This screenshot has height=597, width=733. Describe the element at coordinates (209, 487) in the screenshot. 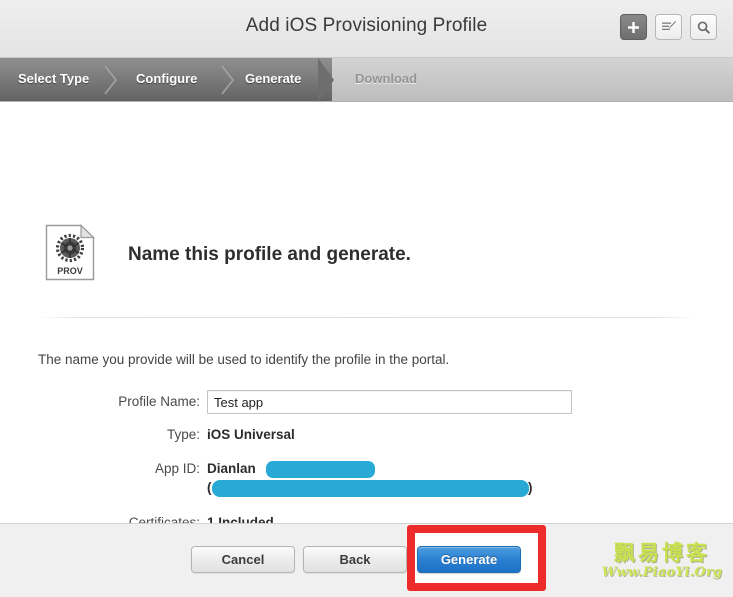

I see `app-id-paren-open: (` at that location.